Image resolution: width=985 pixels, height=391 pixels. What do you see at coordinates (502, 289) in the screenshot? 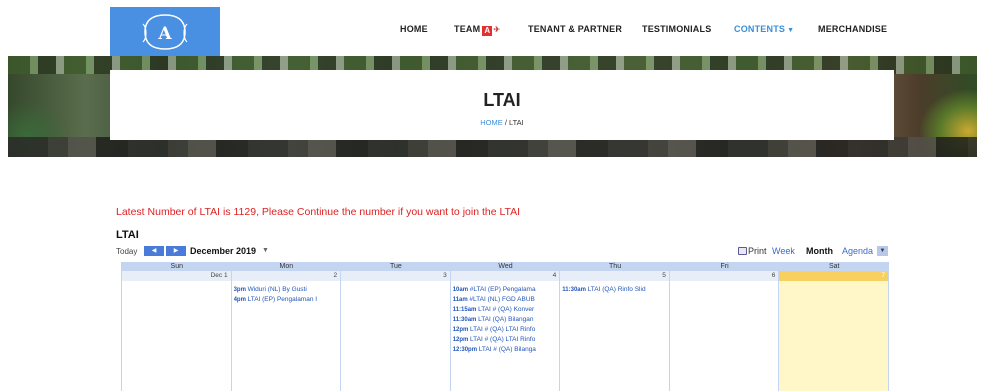
I see `event-title: #LTAI (EP) Pengalama` at bounding box center [502, 289].